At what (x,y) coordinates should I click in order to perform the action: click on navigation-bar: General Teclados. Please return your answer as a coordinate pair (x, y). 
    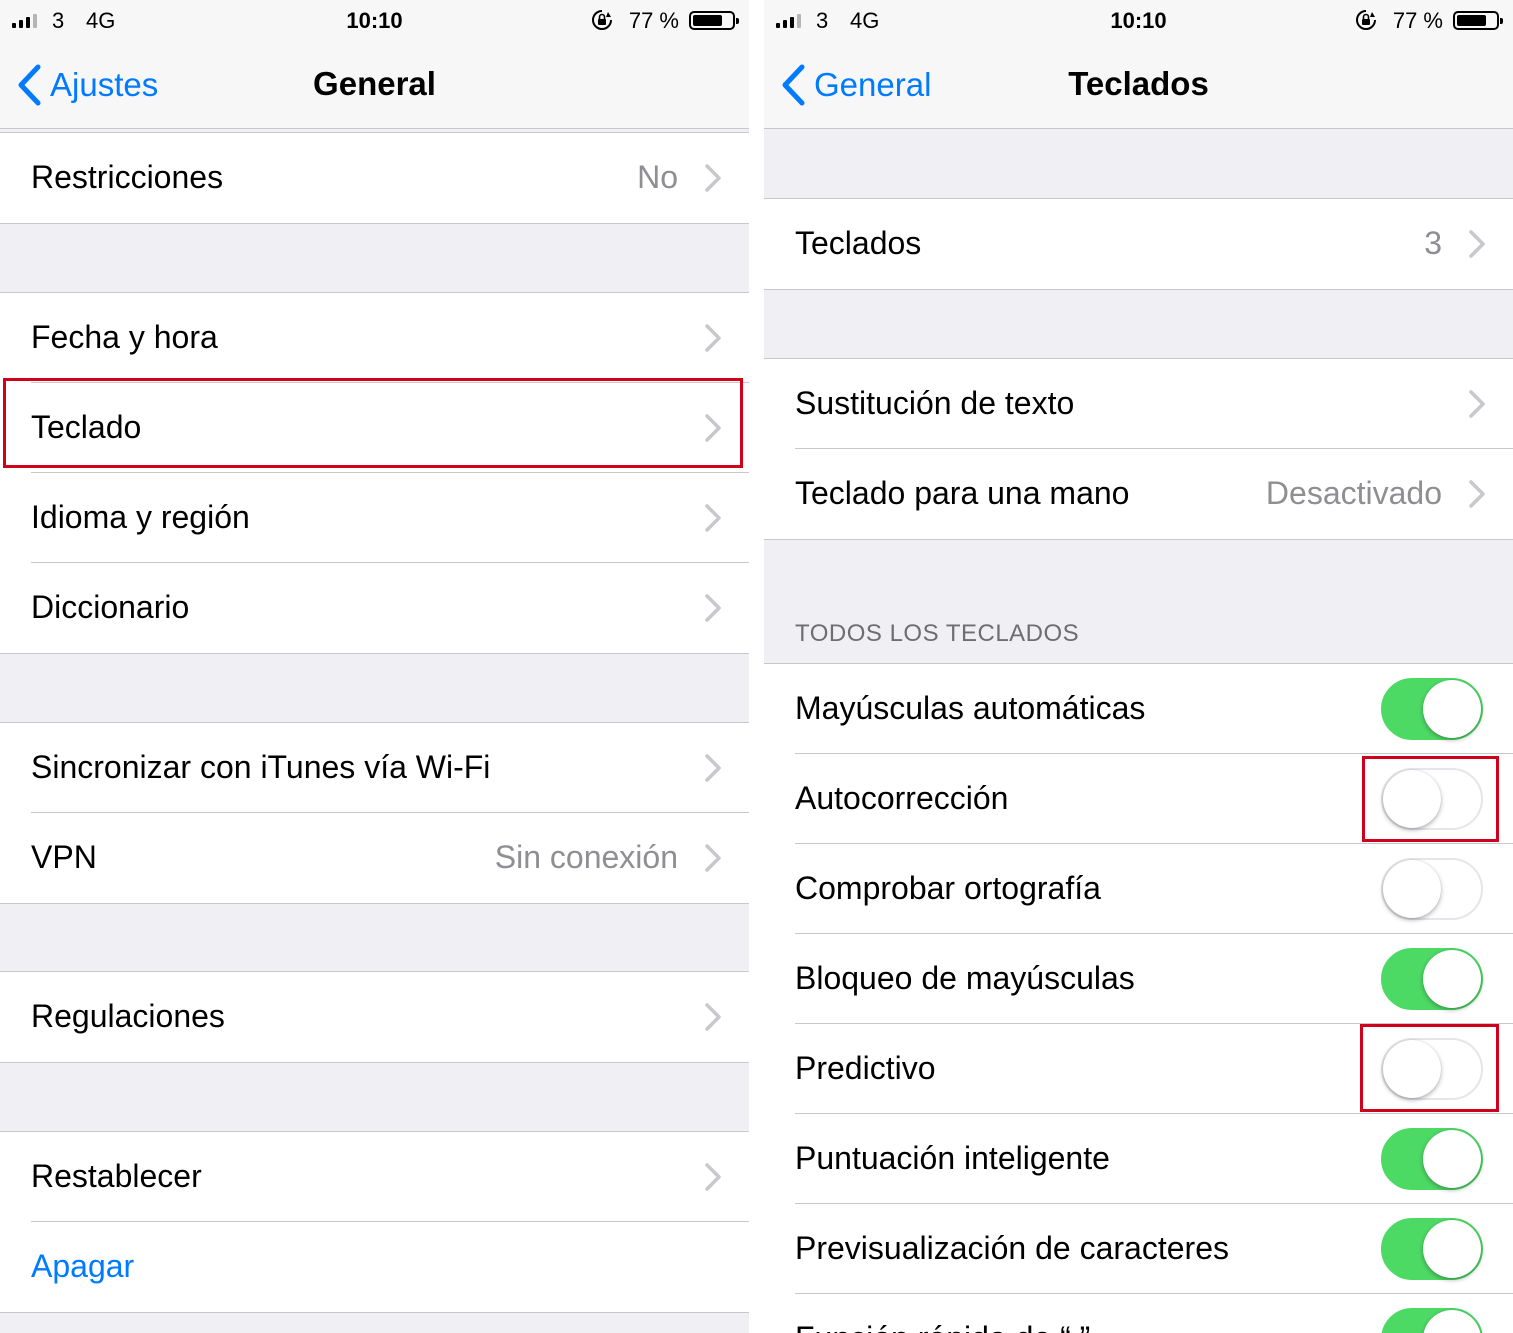
    Looking at the image, I should click on (1138, 84).